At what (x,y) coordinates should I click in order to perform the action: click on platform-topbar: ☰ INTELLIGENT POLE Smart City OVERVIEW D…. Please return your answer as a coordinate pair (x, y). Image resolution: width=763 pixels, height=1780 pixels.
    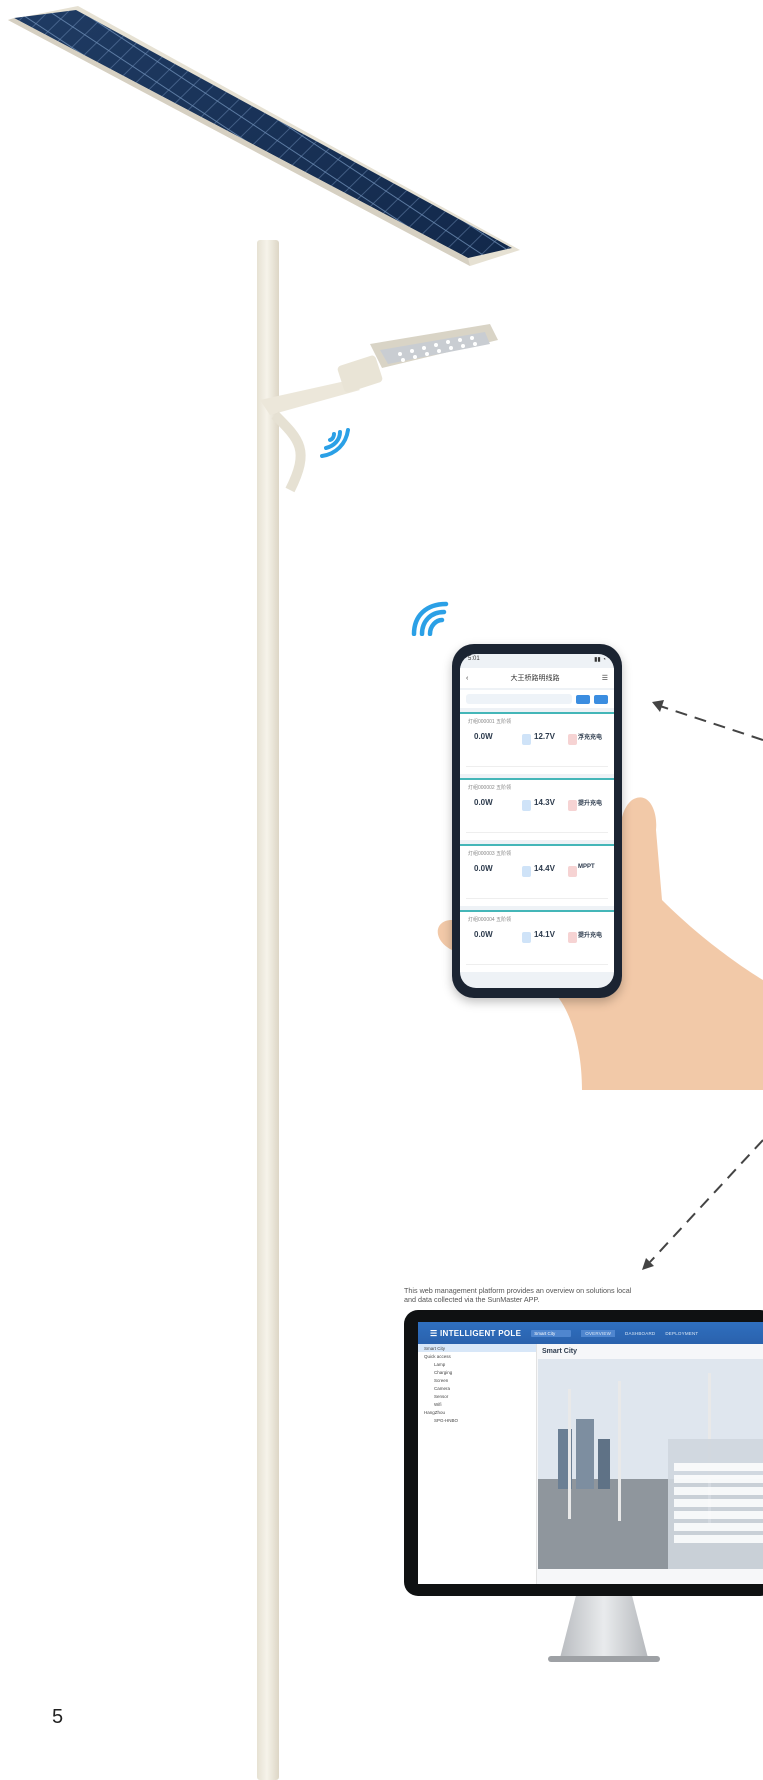
    Looking at the image, I should click on (590, 1333).